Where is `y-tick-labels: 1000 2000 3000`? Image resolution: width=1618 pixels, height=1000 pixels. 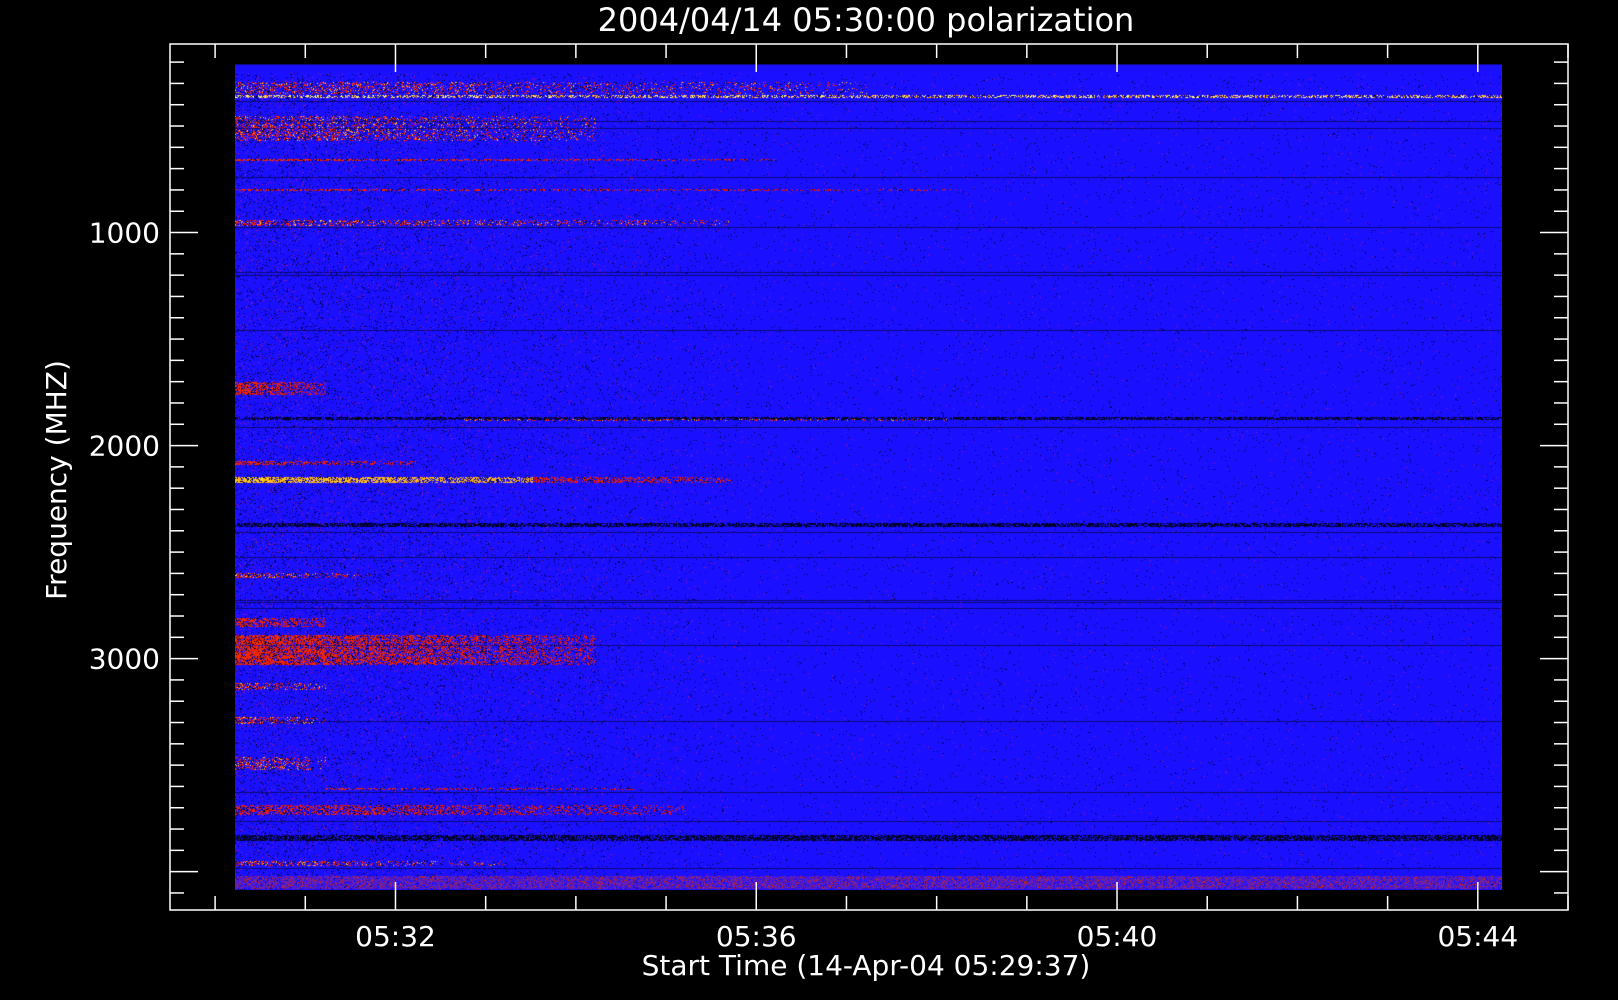
y-tick-labels: 1000 2000 3000 is located at coordinates (124, 446).